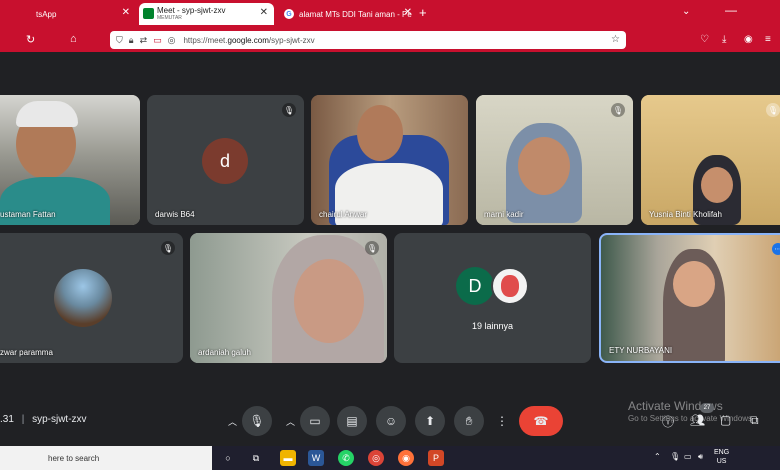  Describe the element at coordinates (30, 39) in the screenshot. I see `reload-icon: ↻` at that location.